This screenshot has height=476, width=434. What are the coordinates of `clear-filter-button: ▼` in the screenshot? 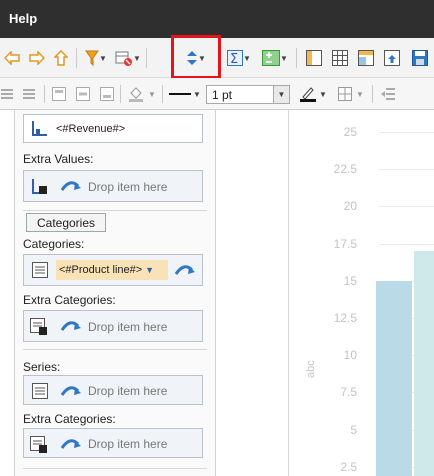 It's located at (128, 58).